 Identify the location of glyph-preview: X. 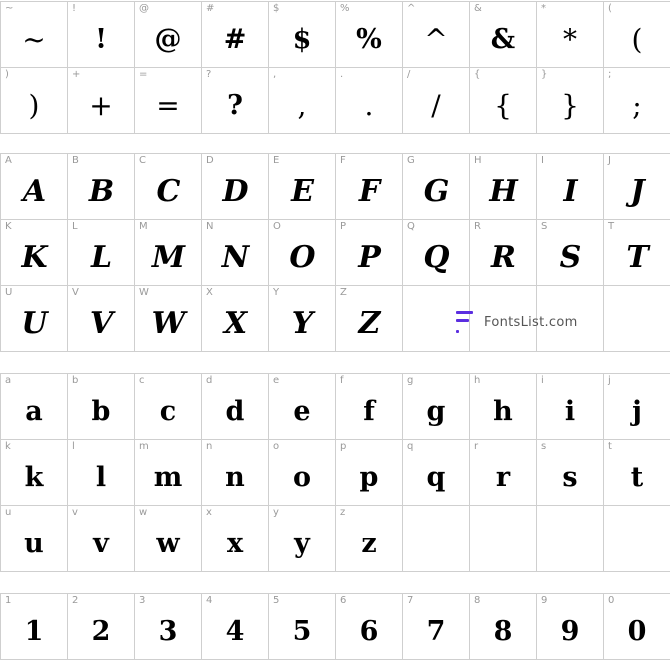
(235, 323).